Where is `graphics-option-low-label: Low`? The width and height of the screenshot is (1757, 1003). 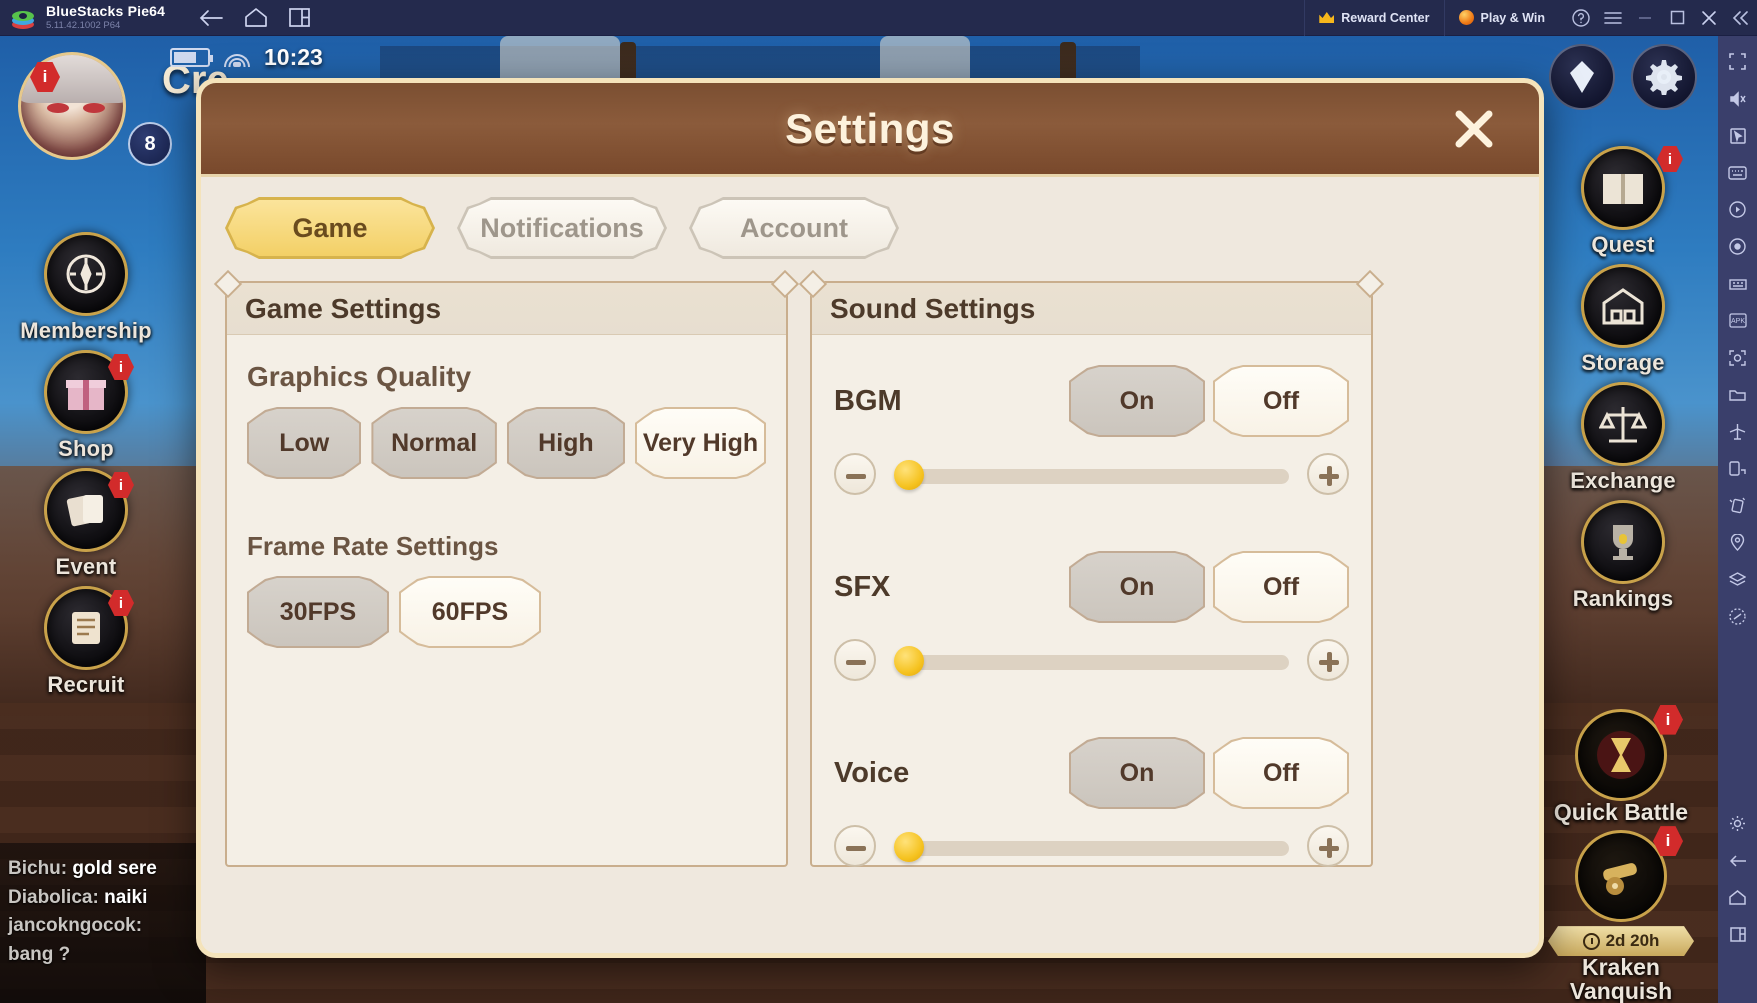
graphics-option-low-label: Low is located at coordinates (304, 442).